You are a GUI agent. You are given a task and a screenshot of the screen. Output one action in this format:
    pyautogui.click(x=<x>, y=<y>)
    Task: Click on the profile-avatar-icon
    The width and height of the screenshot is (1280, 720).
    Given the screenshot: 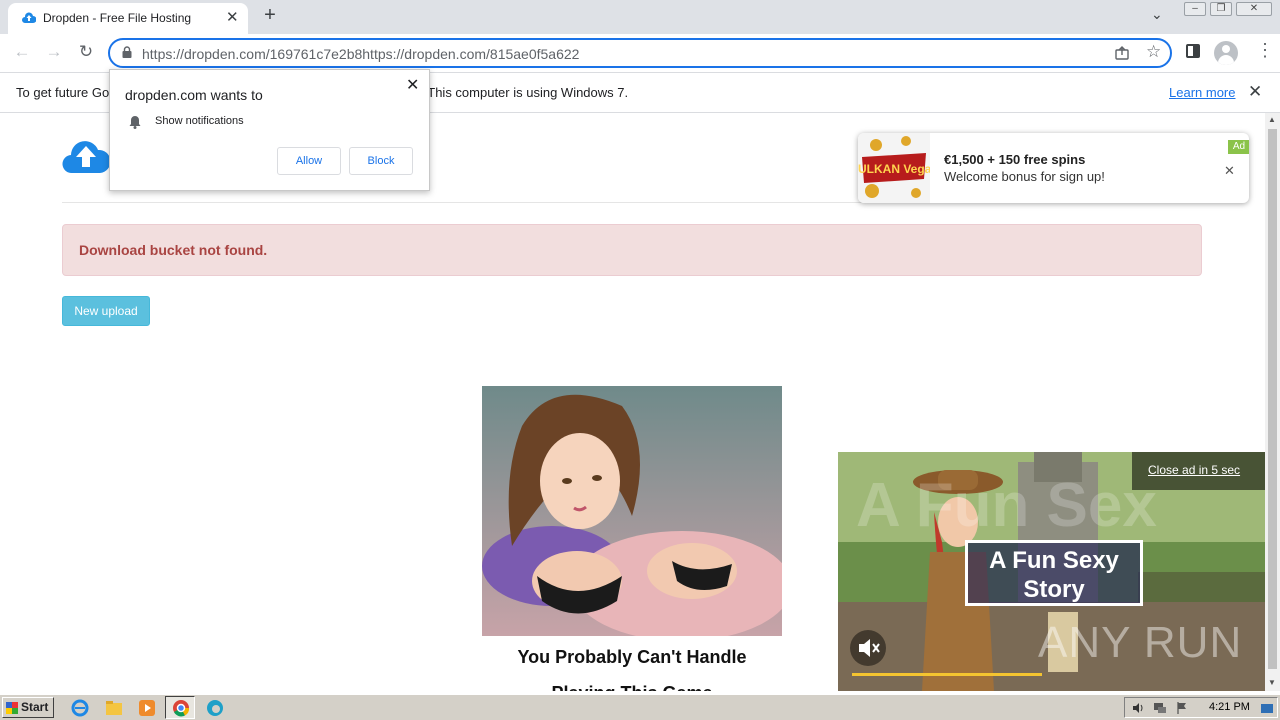 What is the action you would take?
    pyautogui.click(x=1226, y=53)
    